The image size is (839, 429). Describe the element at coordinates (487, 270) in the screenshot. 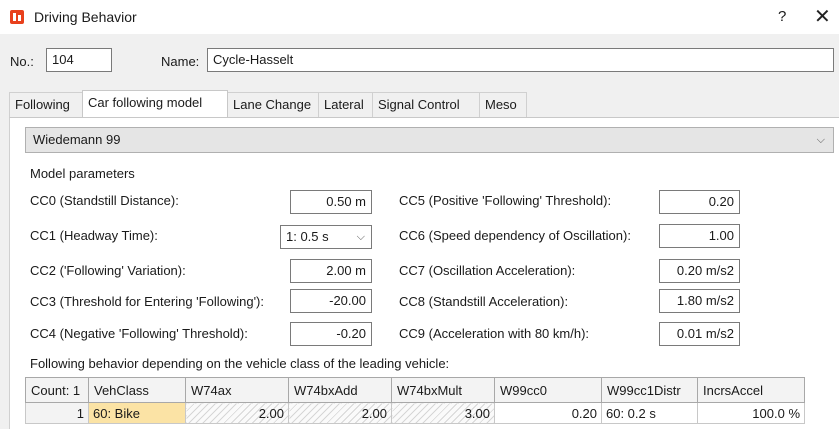

I see `cc7-label: CC7 (Oscillation Acceleration):` at that location.